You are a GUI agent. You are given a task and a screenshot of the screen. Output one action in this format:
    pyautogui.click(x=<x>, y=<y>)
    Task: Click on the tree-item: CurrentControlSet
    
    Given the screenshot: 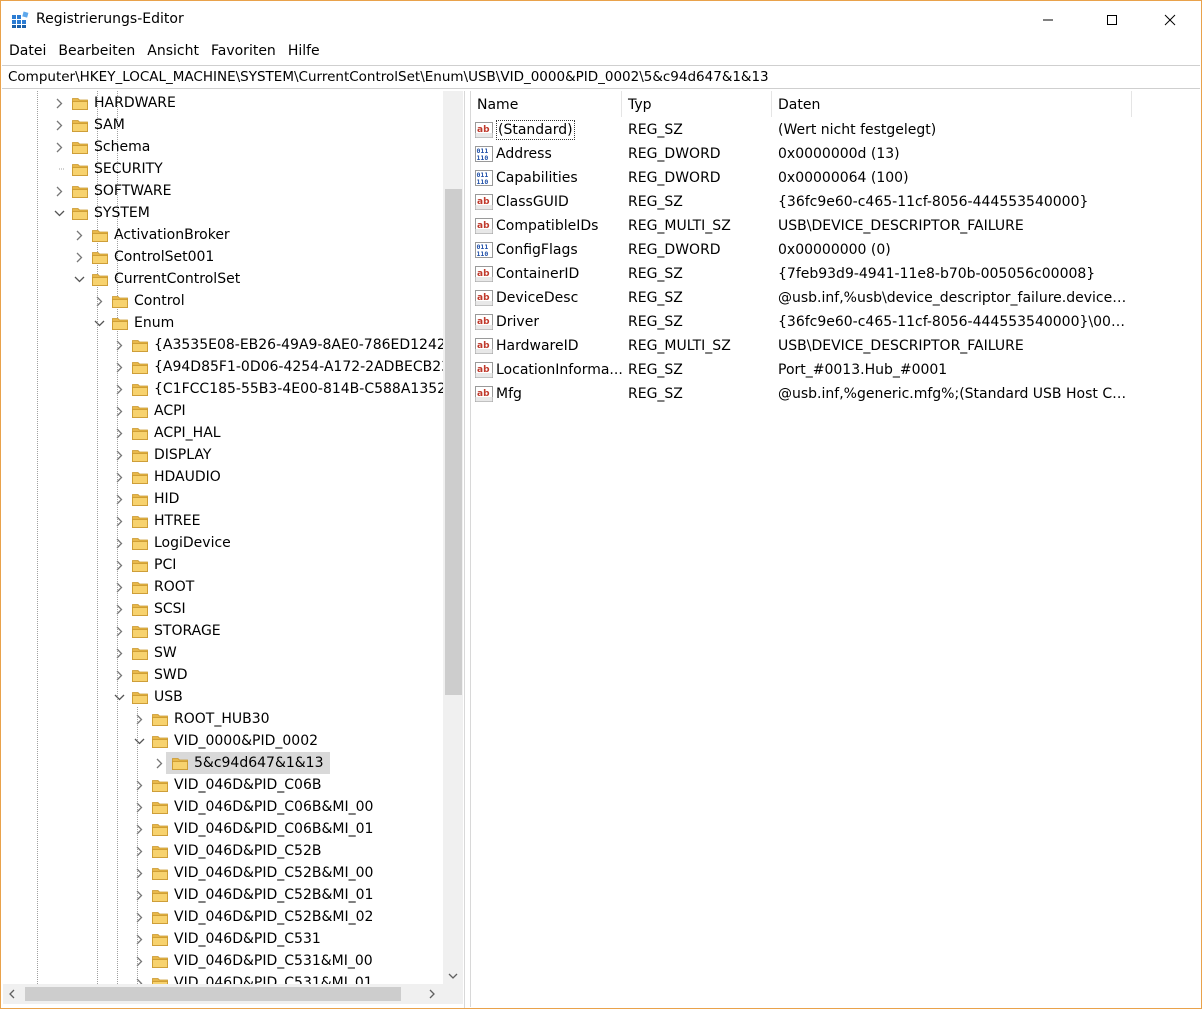 What is the action you would take?
    pyautogui.click(x=223, y=279)
    